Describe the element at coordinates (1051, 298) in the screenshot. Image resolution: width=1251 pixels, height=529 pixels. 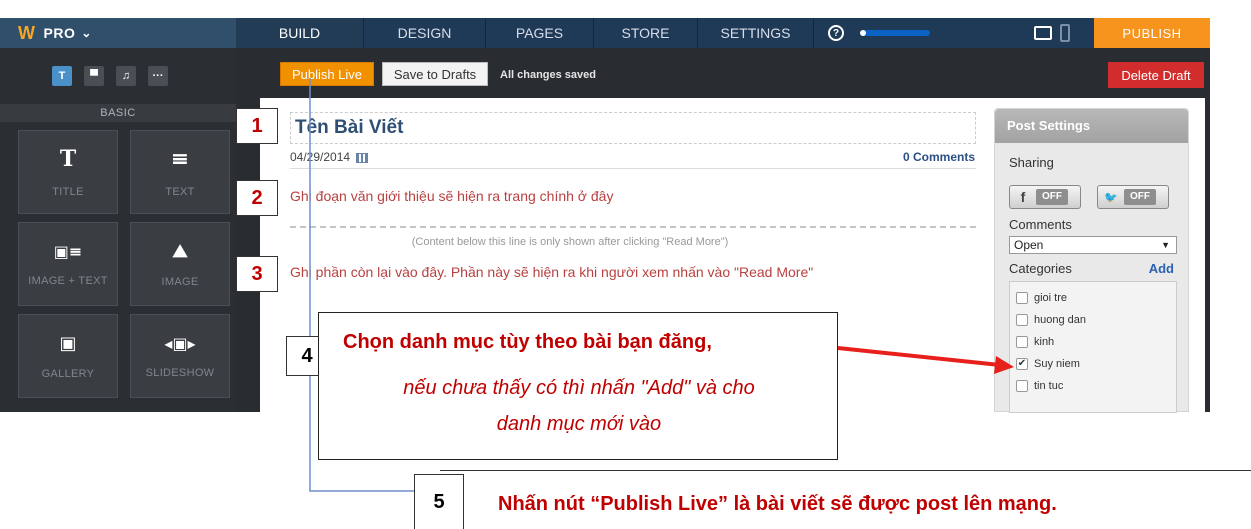
I see `category-name: gioi tre` at that location.